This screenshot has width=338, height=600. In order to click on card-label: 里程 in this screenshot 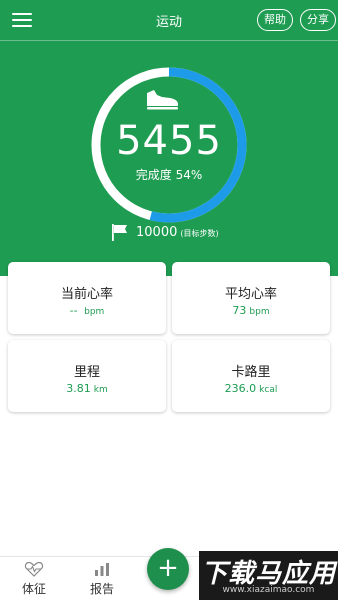, I will do `click(86, 372)`.